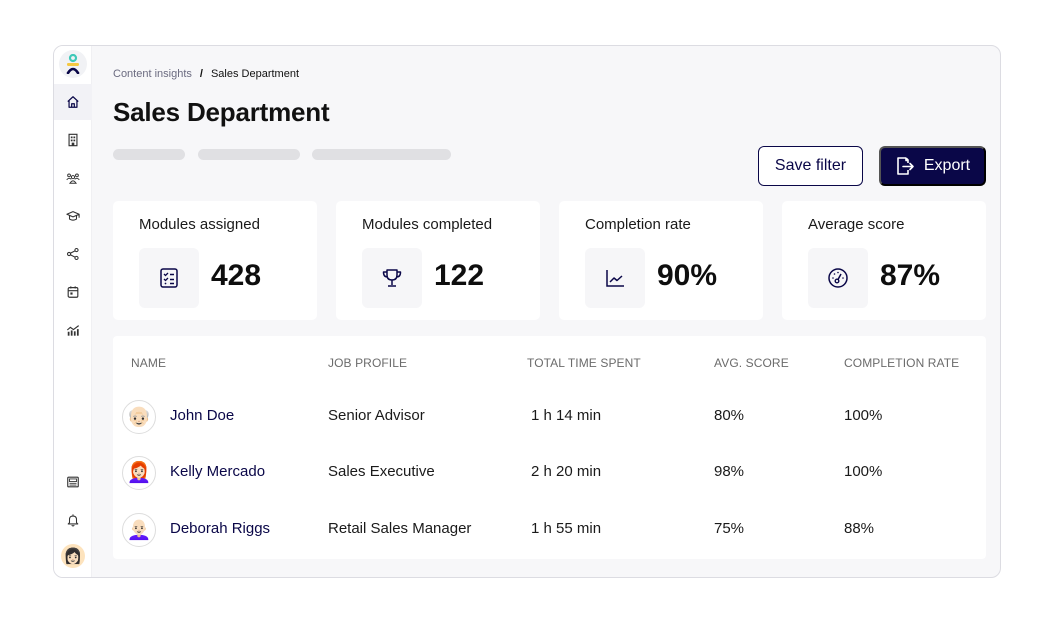 The image size is (1053, 623). I want to click on sidebar-item-home, so click(73, 102).